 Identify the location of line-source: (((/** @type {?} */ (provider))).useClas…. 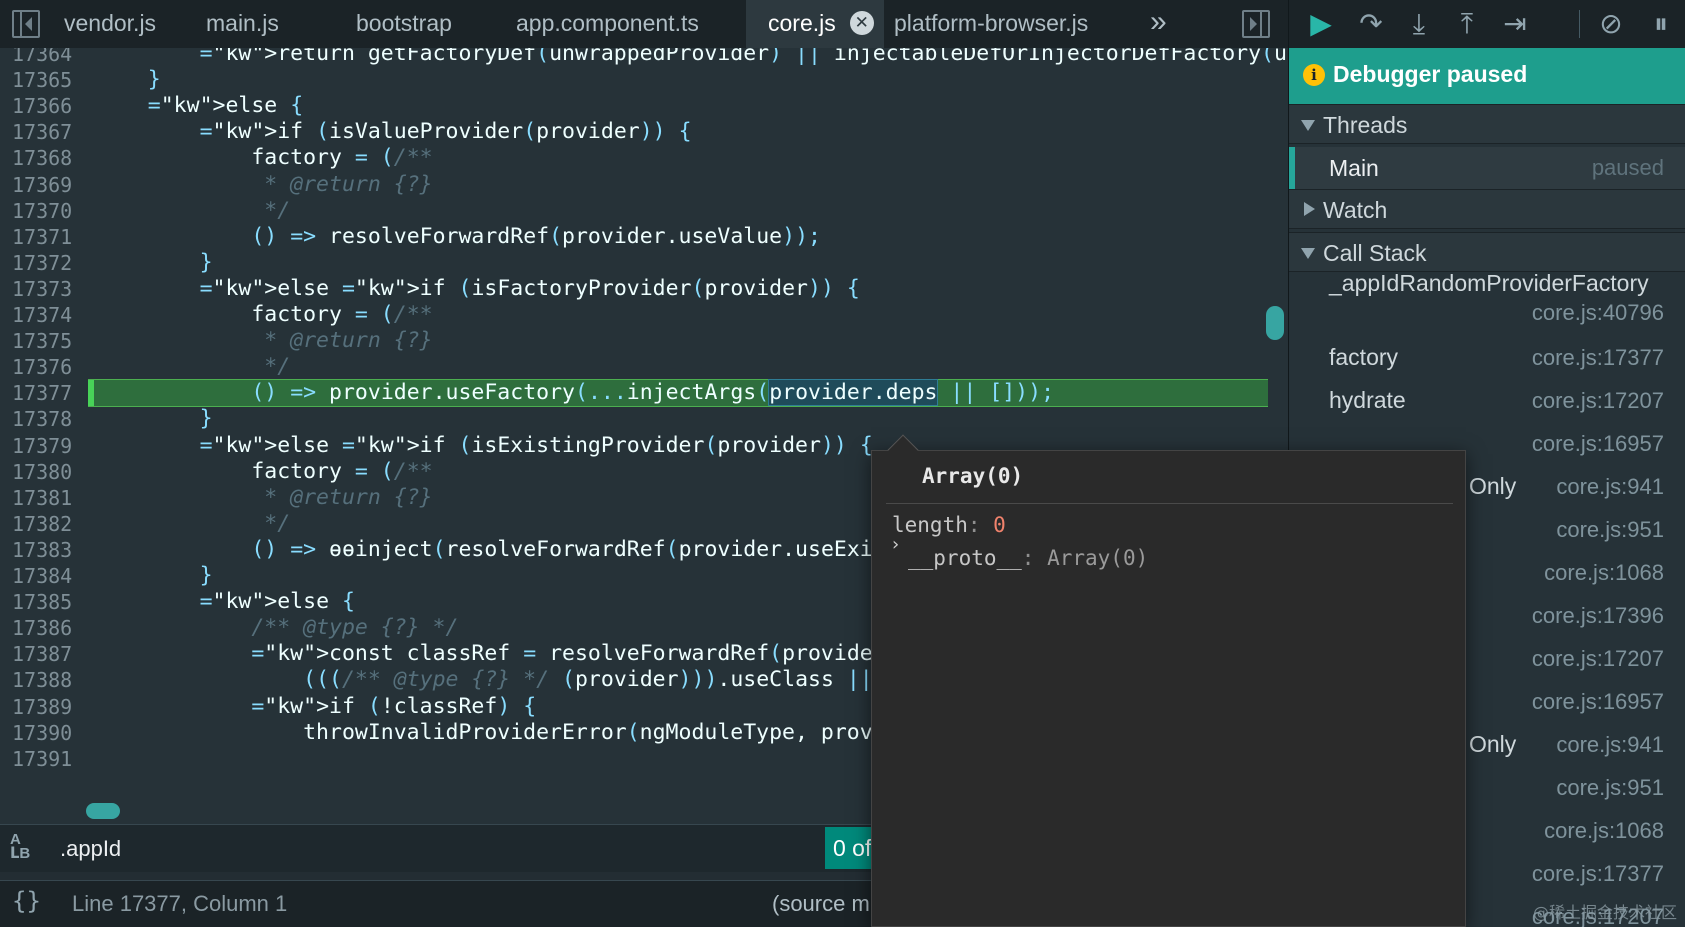
(588, 680).